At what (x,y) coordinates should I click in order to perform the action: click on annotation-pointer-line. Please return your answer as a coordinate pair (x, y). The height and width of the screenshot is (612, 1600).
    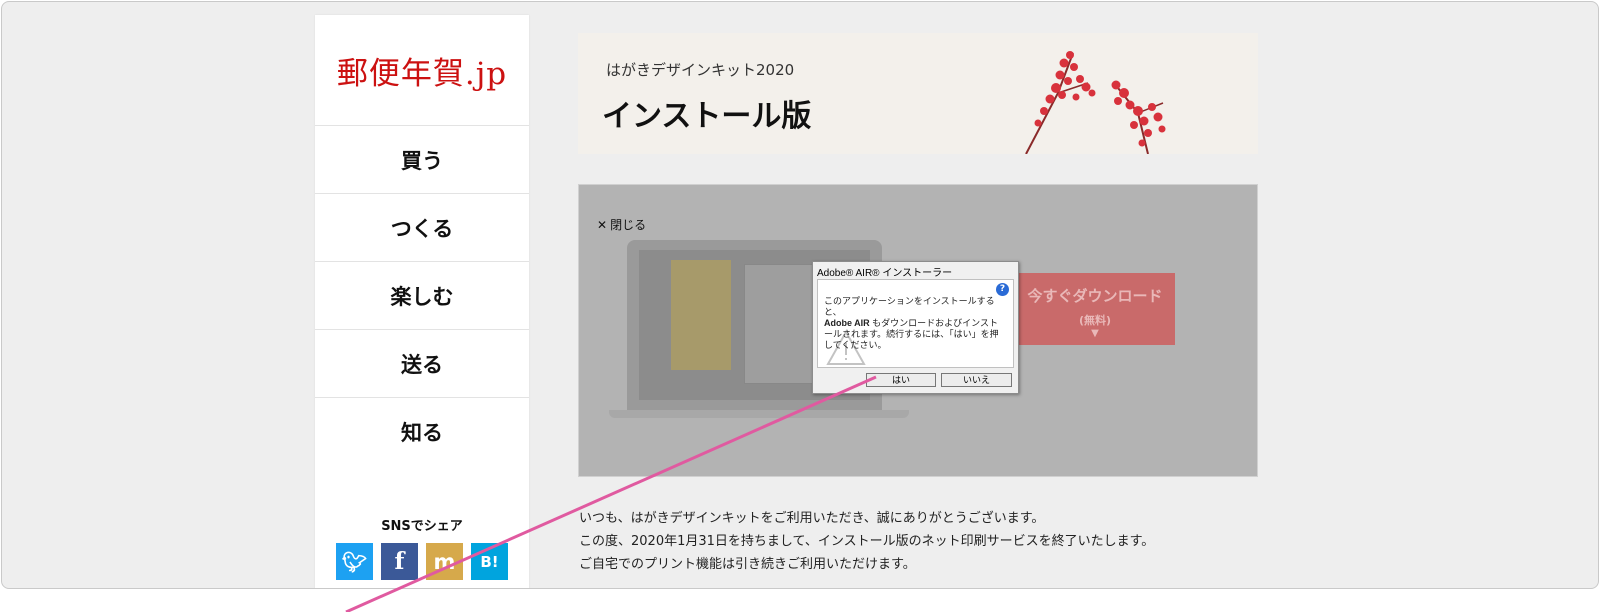
    Looking at the image, I should click on (611, 493).